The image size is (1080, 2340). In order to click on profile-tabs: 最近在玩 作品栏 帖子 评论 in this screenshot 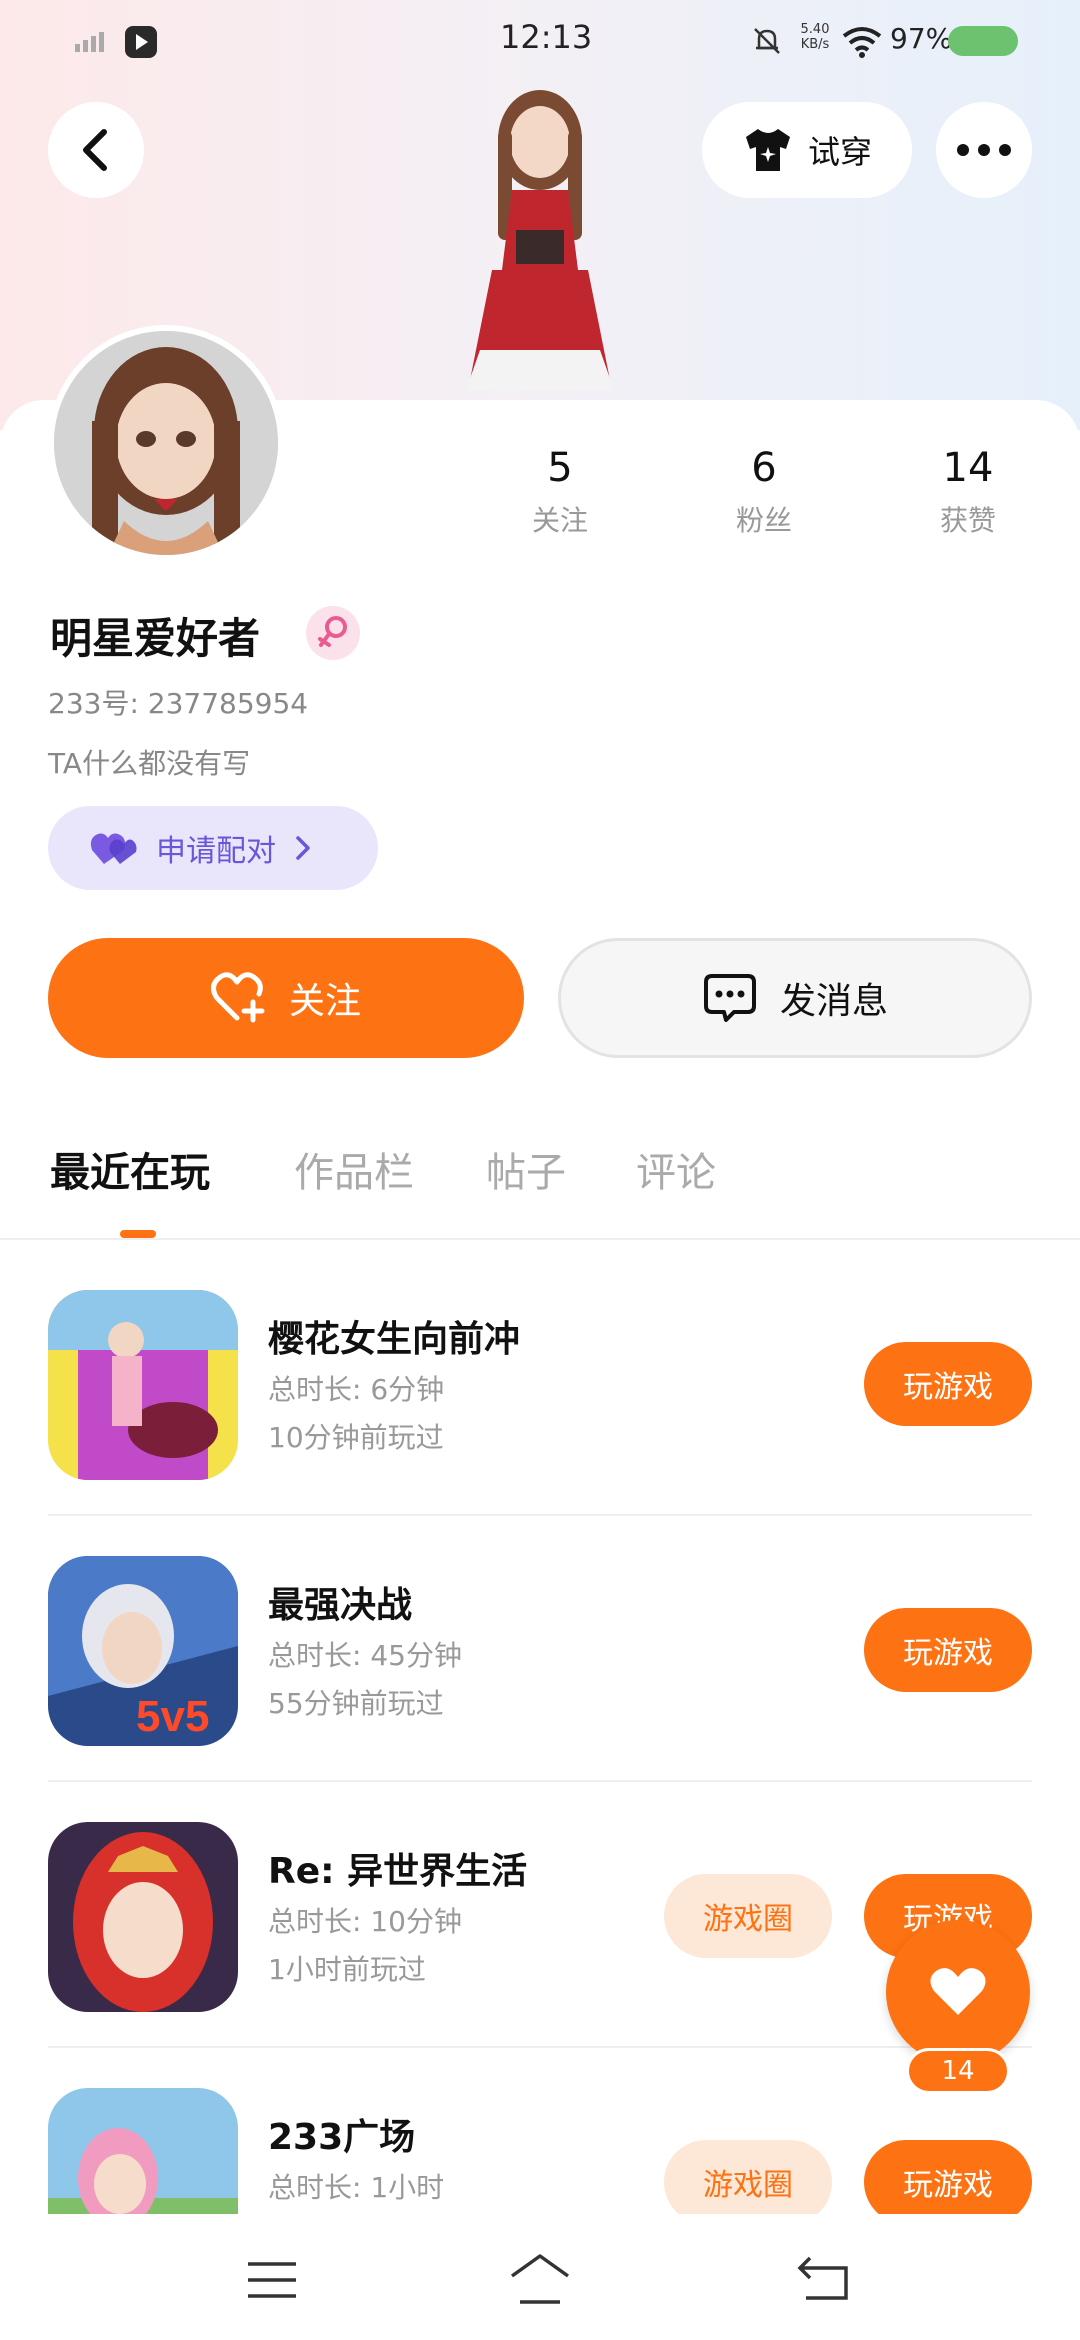, I will do `click(540, 1180)`.